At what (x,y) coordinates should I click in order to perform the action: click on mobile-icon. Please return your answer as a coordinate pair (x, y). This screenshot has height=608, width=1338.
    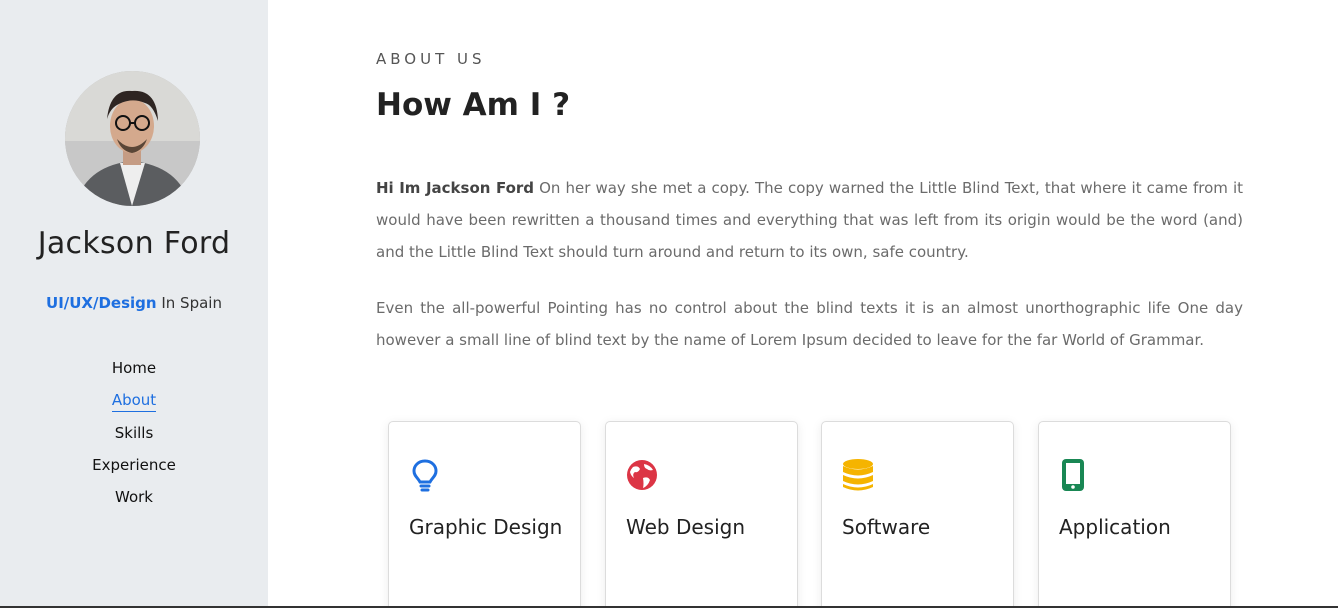
    Looking at the image, I should click on (1075, 475).